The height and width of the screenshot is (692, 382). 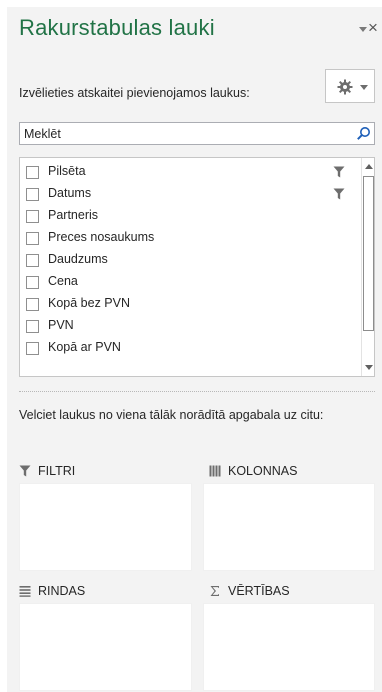 I want to click on columns-drop-area, so click(x=289, y=527).